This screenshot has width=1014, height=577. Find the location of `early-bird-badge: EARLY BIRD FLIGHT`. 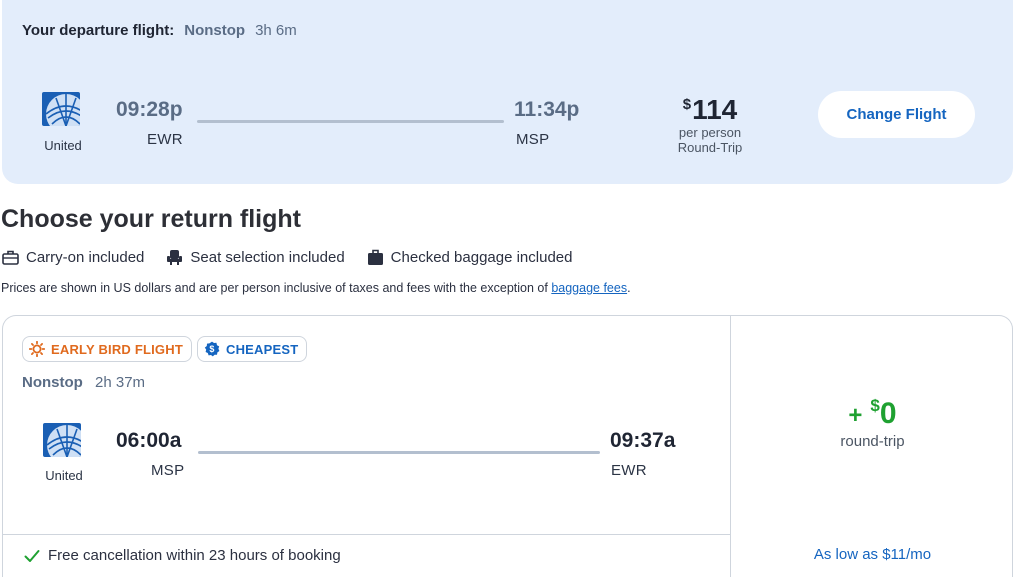

early-bird-badge: EARLY BIRD FLIGHT is located at coordinates (107, 349).